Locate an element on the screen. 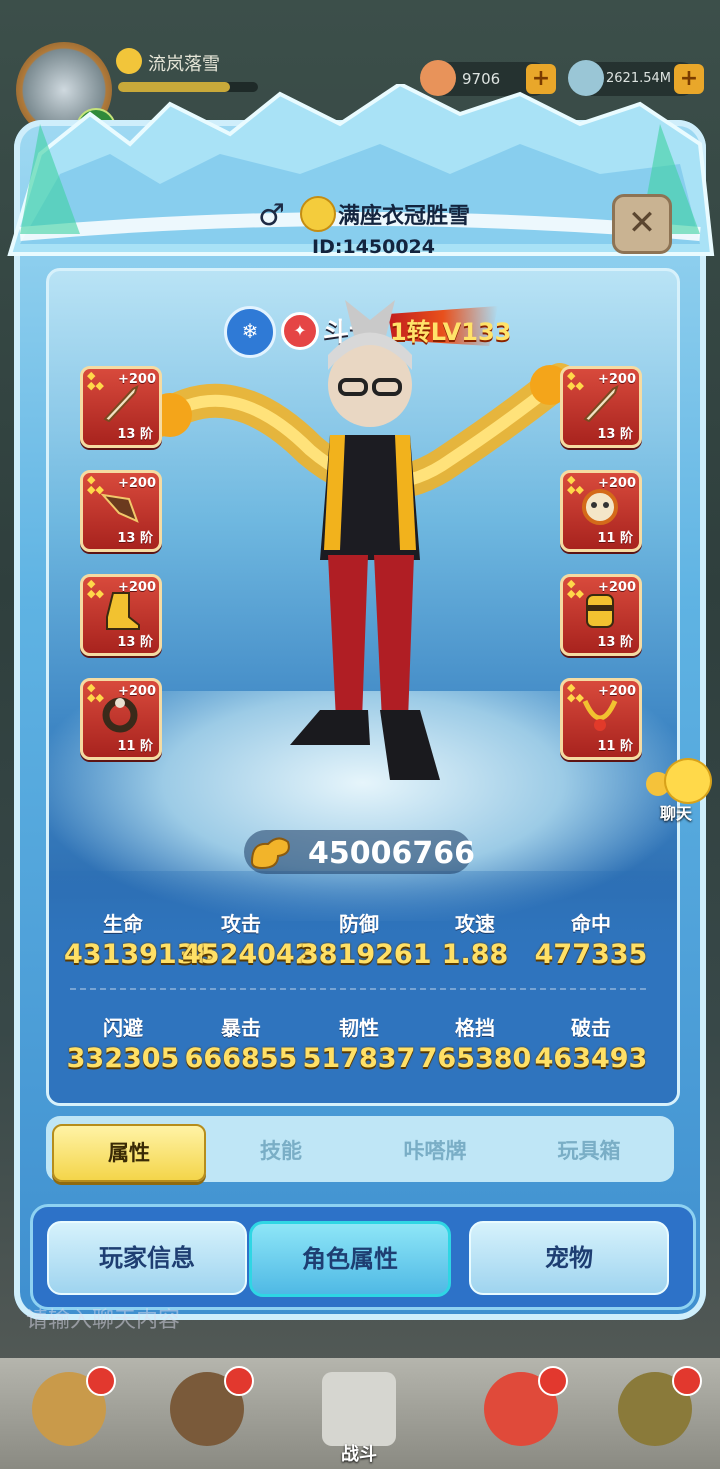 This screenshot has width=720, height=1469. close-button: ✕ is located at coordinates (642, 224).